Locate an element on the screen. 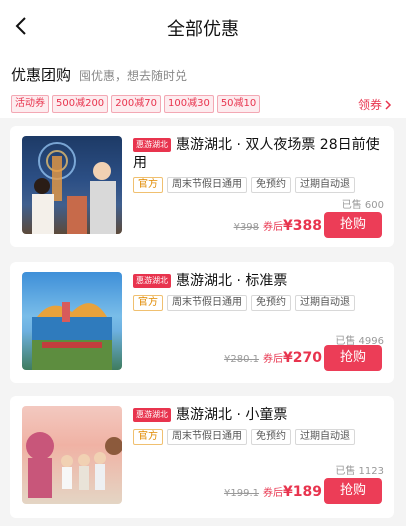  sold-count: 已售 1123 is located at coordinates (359, 471).